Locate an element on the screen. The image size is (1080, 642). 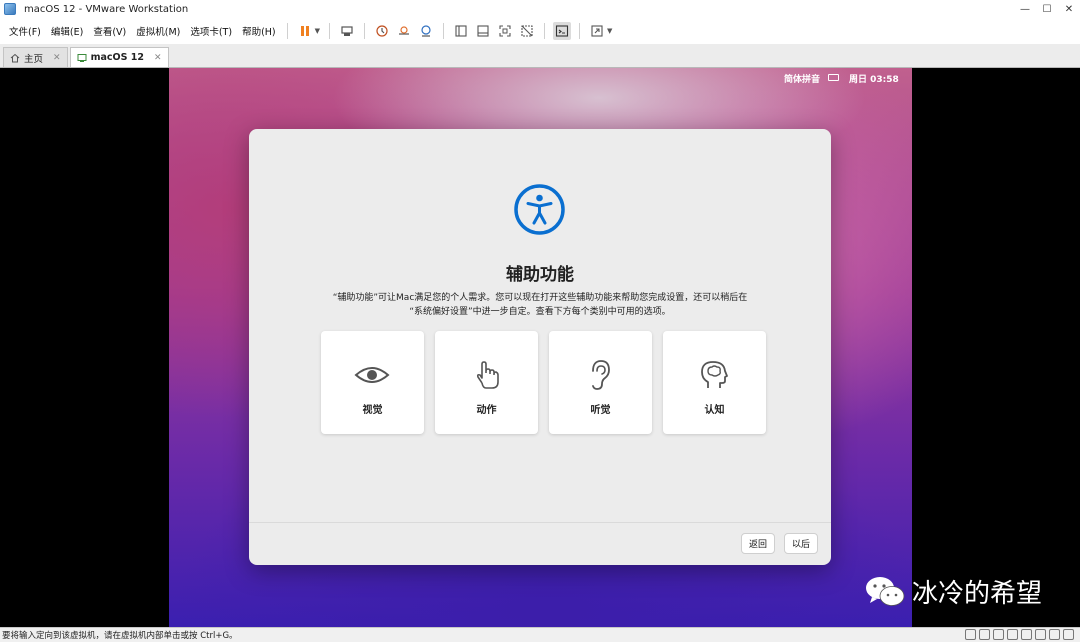
printer-icon is located at coordinates (1040, 634).